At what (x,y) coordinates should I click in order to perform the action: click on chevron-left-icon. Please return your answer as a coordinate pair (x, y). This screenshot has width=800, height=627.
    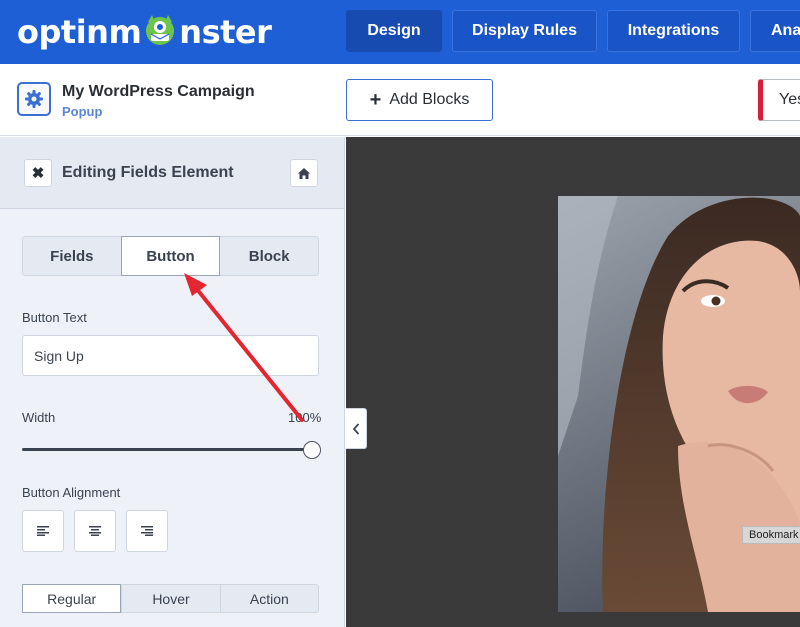
    Looking at the image, I should click on (356, 428).